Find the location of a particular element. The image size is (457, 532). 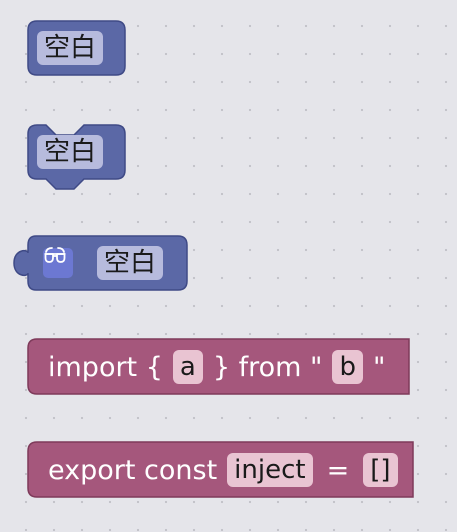

export-const-keyword: export const is located at coordinates (133, 470).